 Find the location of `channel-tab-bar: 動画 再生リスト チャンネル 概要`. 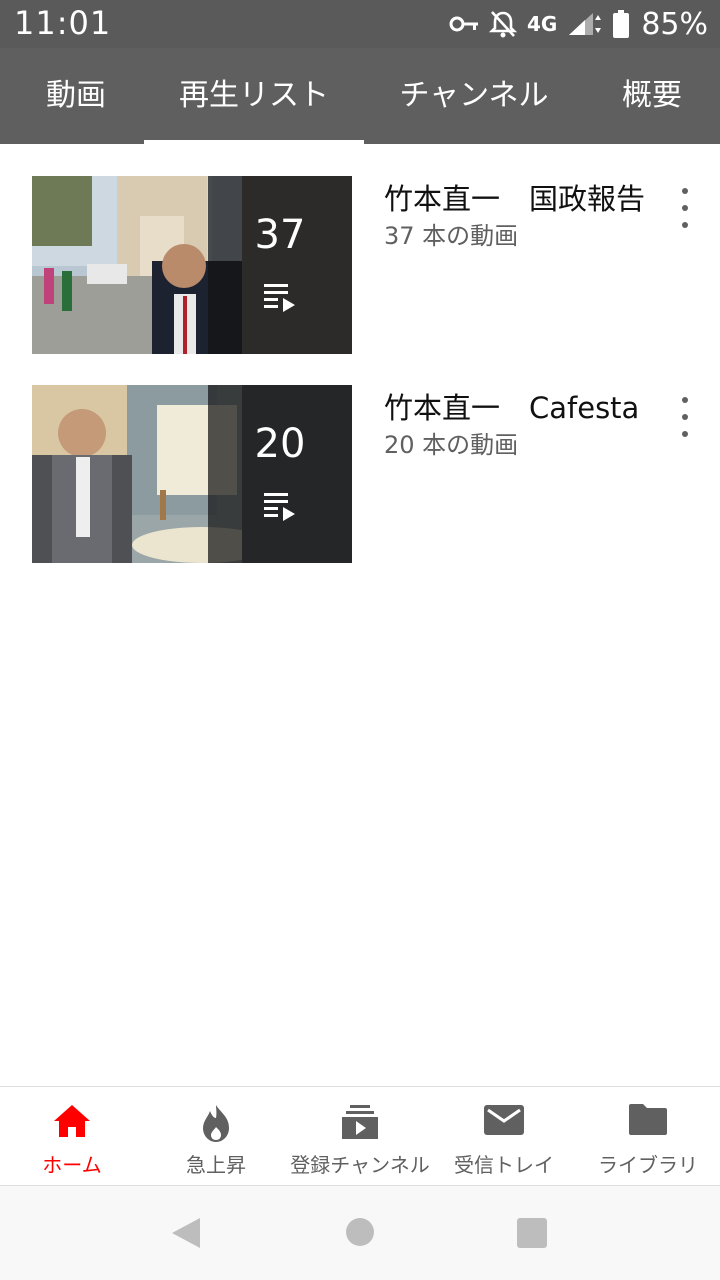

channel-tab-bar: 動画 再生リスト チャンネル 概要 is located at coordinates (360, 96).